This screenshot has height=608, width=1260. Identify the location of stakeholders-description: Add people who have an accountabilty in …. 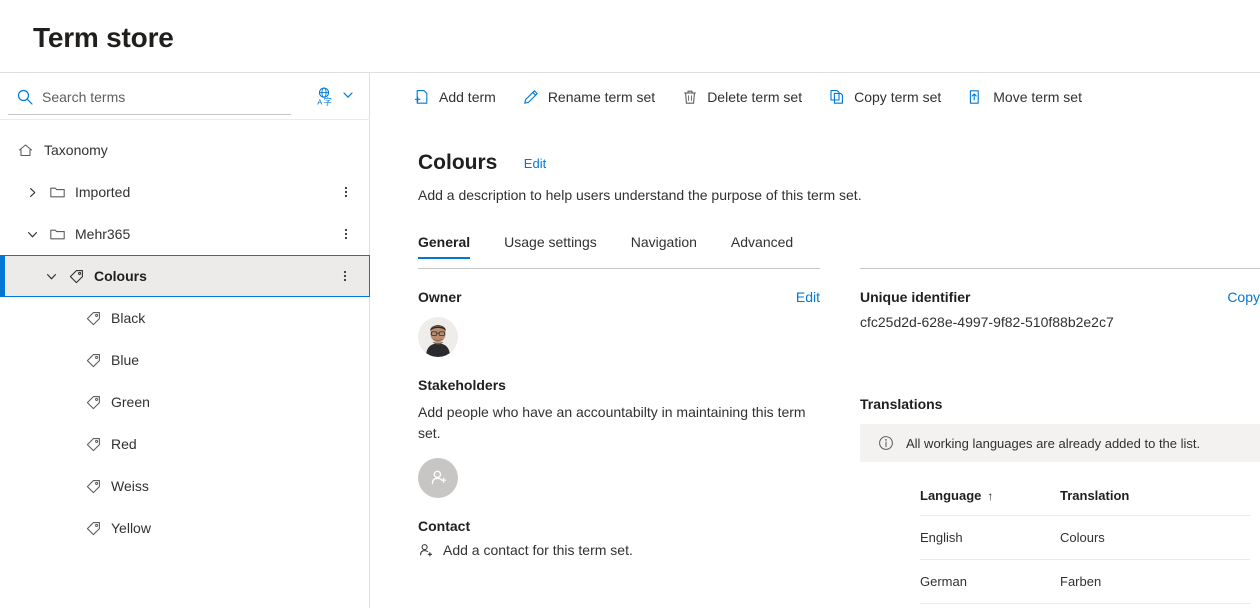
(612, 422).